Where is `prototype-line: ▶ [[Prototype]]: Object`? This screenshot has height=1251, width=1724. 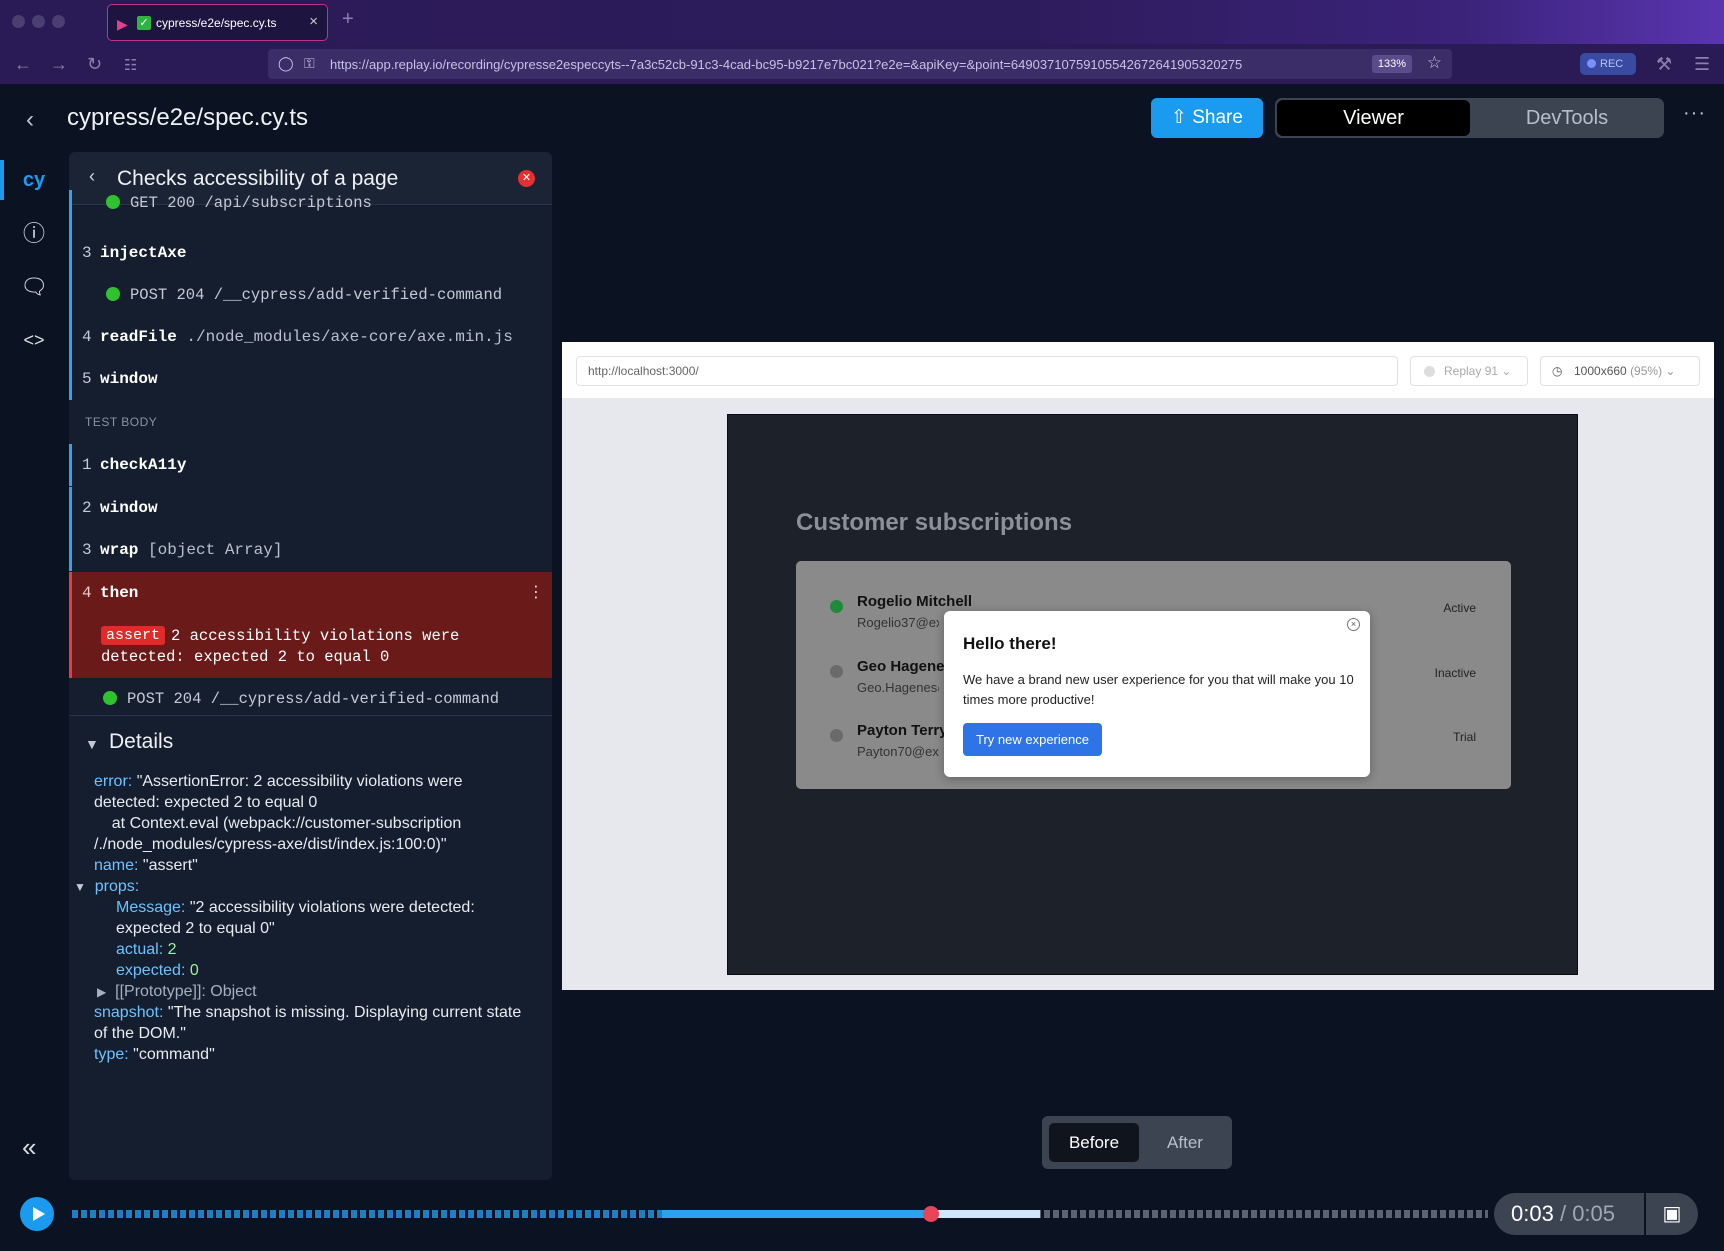
prototype-line: ▶ [[Prototype]]: Object is located at coordinates (177, 992).